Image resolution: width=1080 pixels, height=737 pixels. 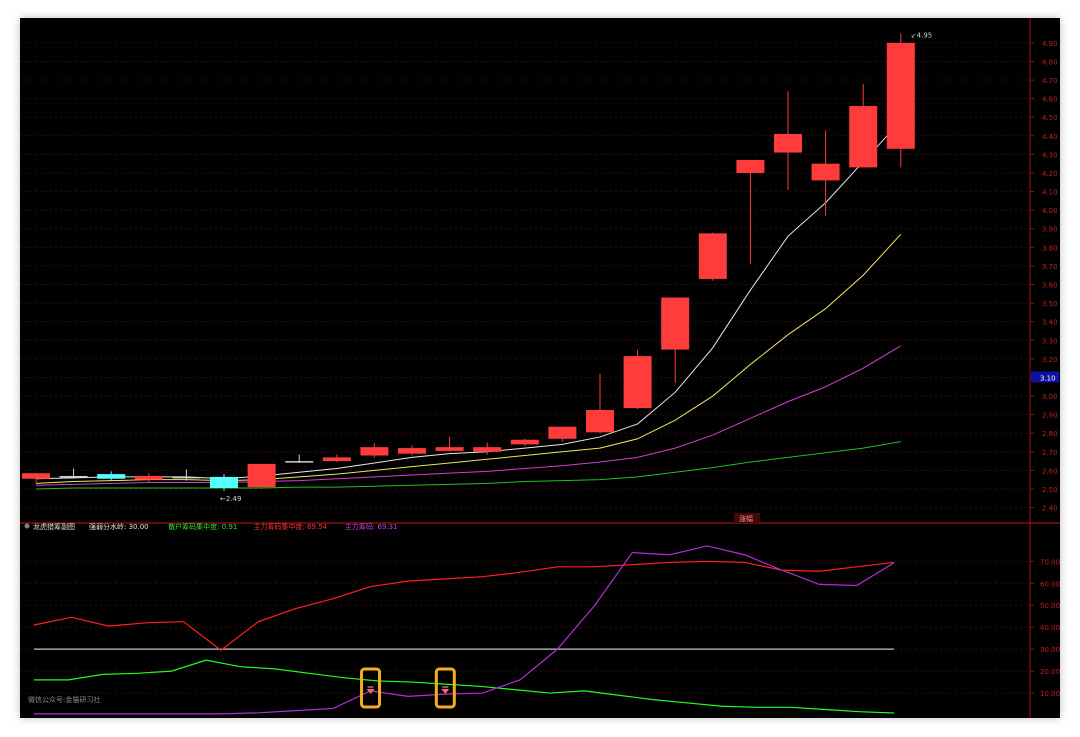 I want to click on current-price-label: 3.10, so click(x=1048, y=378).